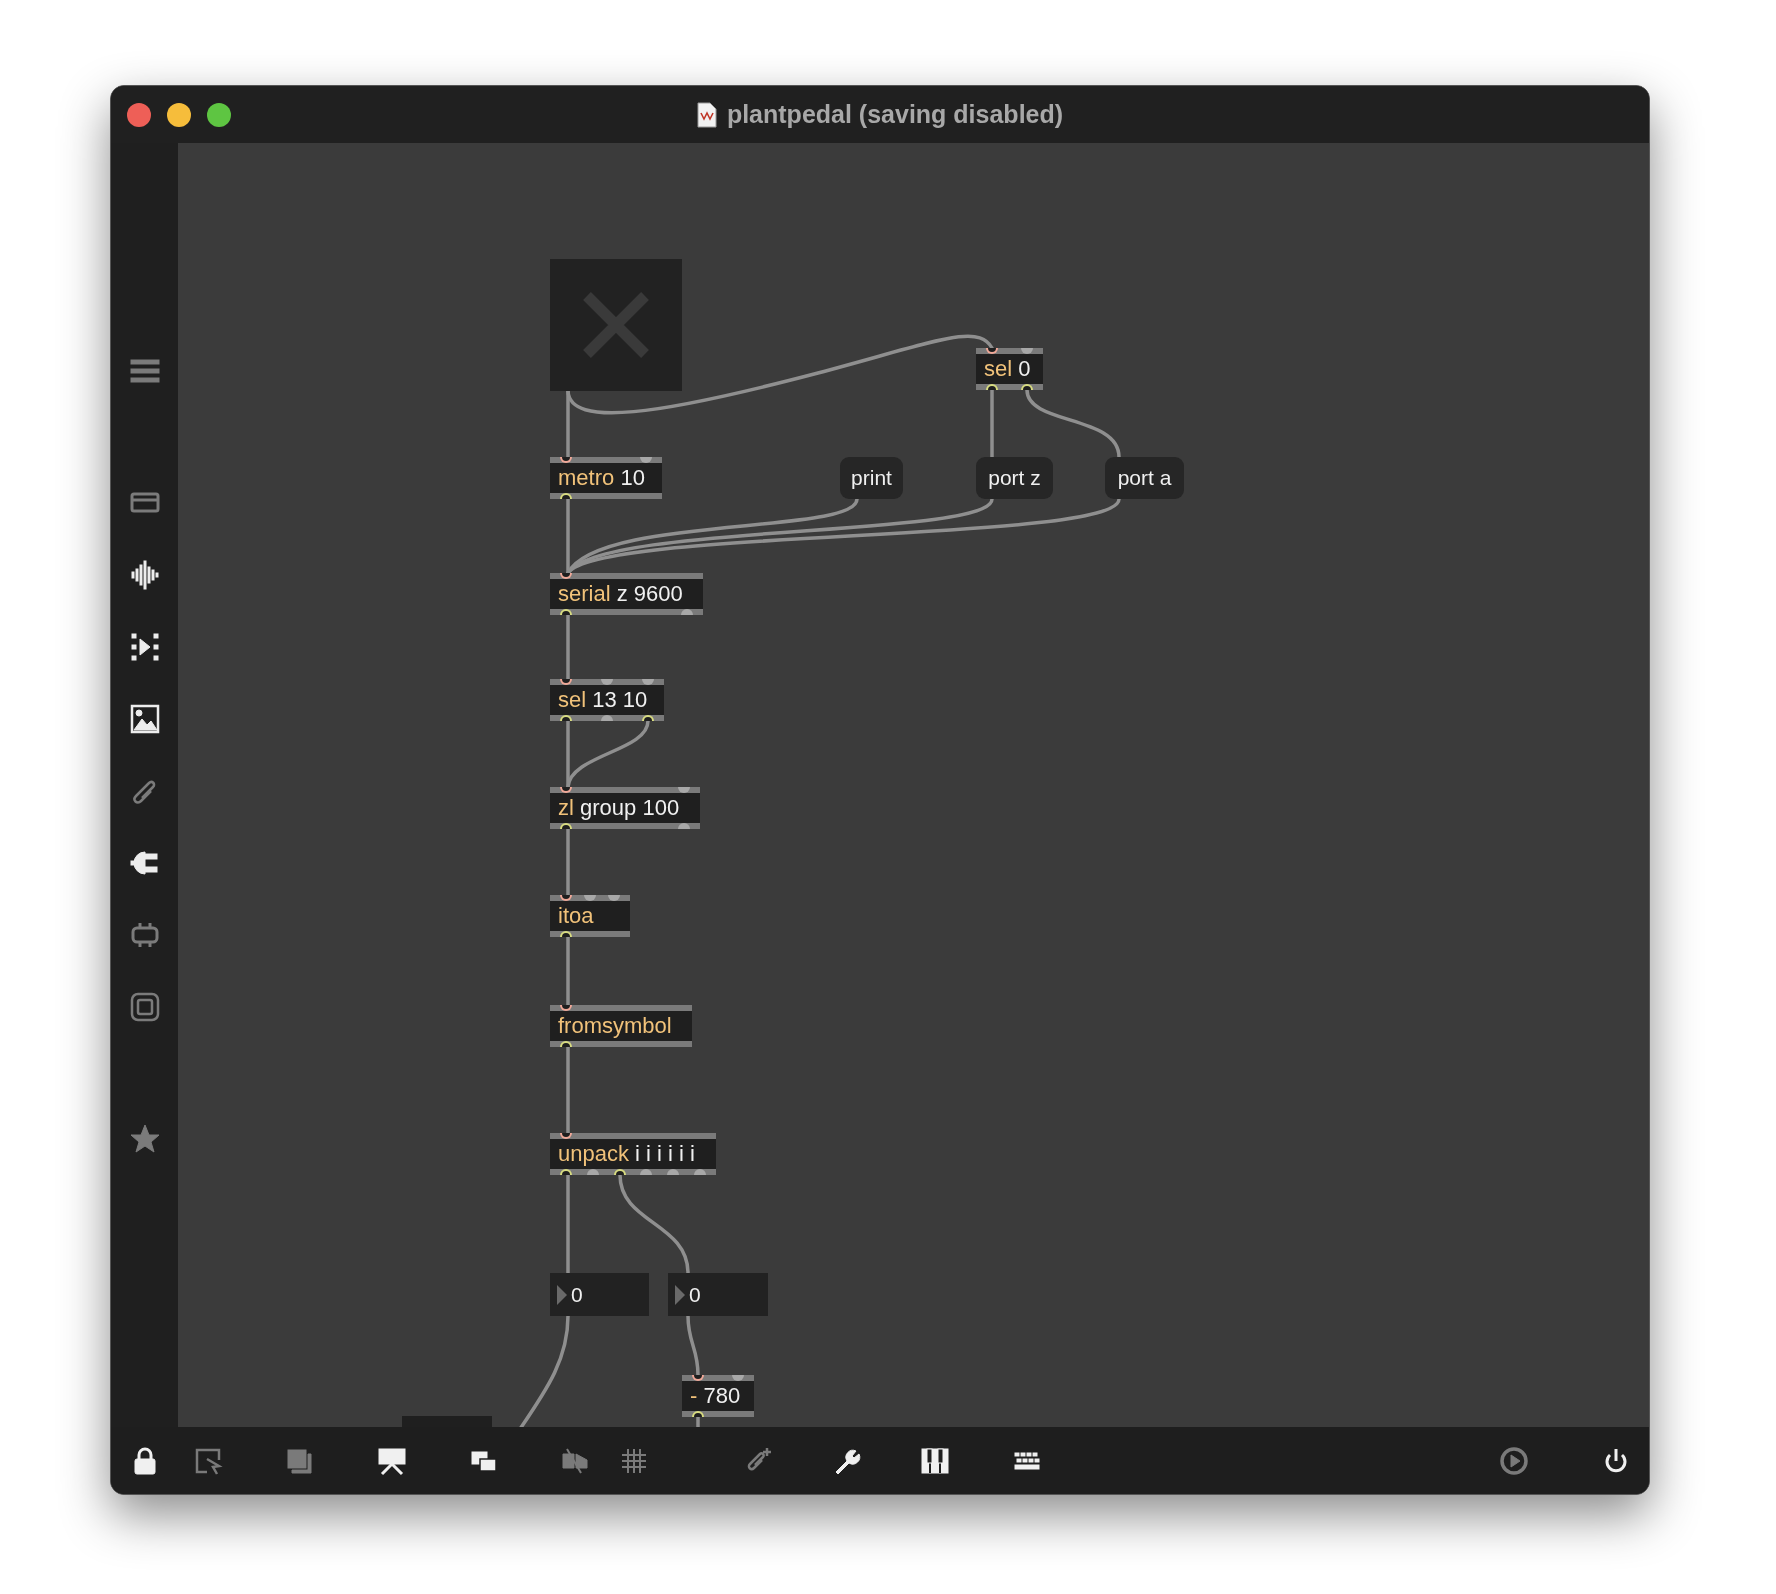 Image resolution: width=1776 pixels, height=1594 pixels. I want to click on minimize-button, so click(179, 114).